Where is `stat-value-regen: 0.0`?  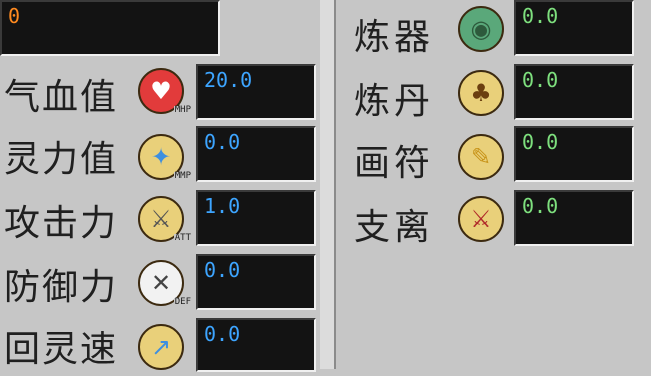
stat-value-regen: 0.0 is located at coordinates (256, 345).